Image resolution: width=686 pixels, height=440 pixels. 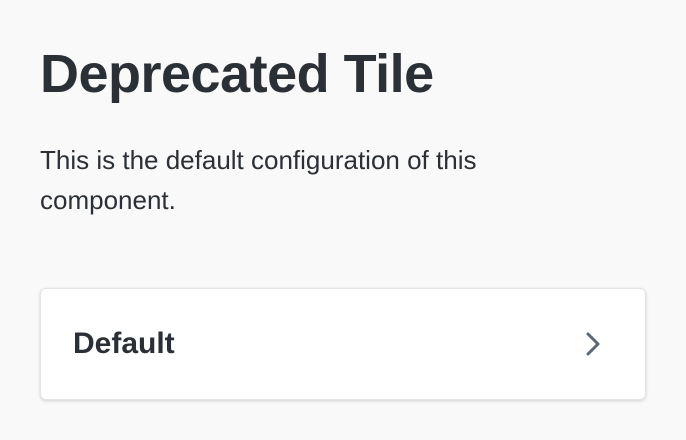 What do you see at coordinates (124, 343) in the screenshot?
I see `tile-label: Default` at bounding box center [124, 343].